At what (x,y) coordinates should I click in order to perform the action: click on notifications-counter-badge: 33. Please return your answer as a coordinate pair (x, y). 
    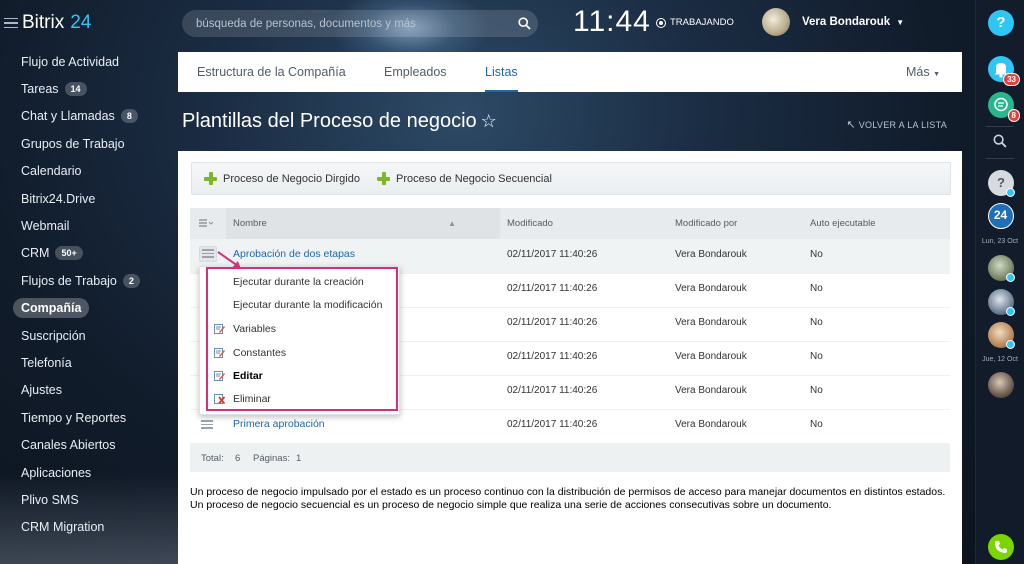
    Looking at the image, I should click on (1011, 79).